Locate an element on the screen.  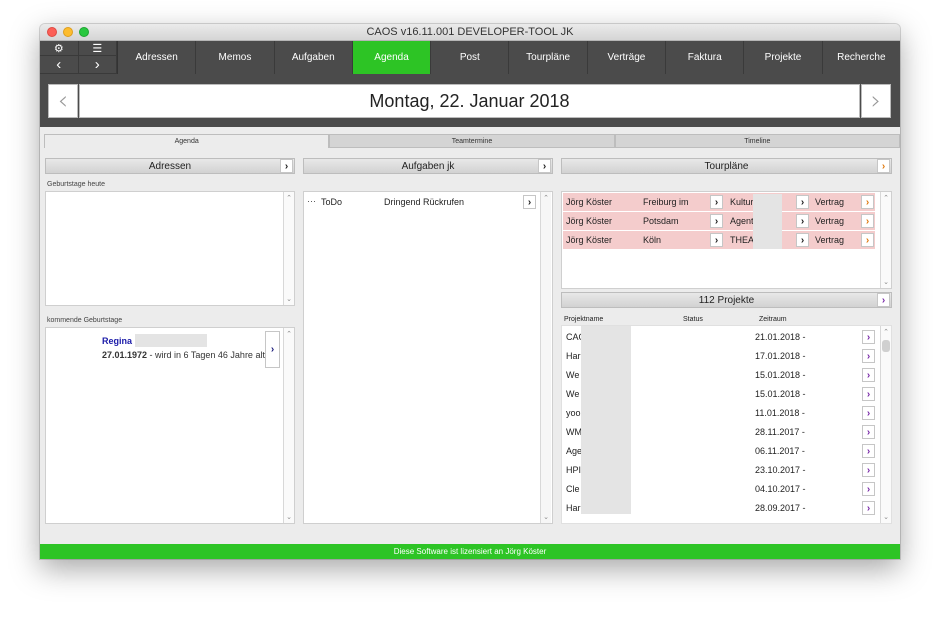
tab-vertraege: Verträge is located at coordinates (627, 57).